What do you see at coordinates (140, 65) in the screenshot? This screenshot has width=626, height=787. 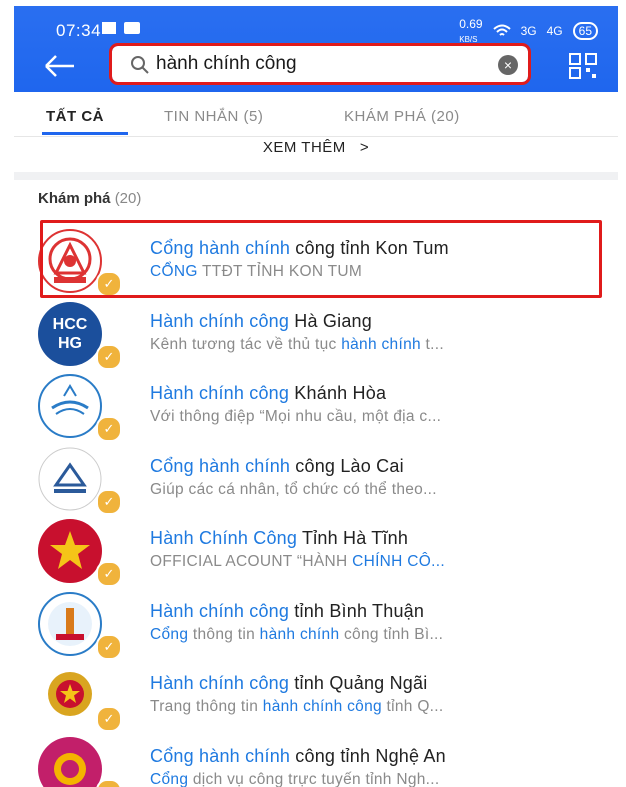 I see `search-icon` at bounding box center [140, 65].